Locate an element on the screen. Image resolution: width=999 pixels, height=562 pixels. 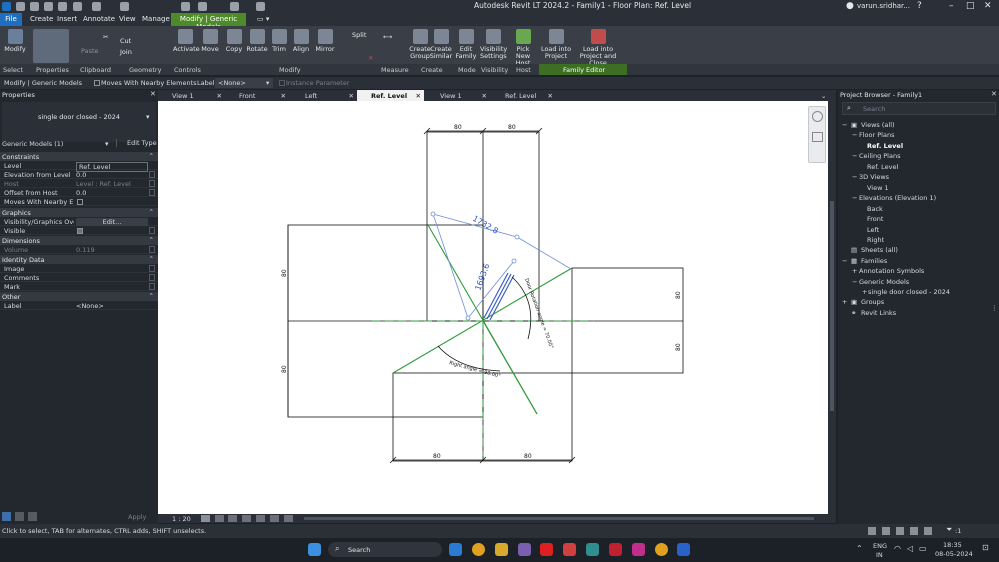
drag-elements-icon is located at coordinates (928, 531).